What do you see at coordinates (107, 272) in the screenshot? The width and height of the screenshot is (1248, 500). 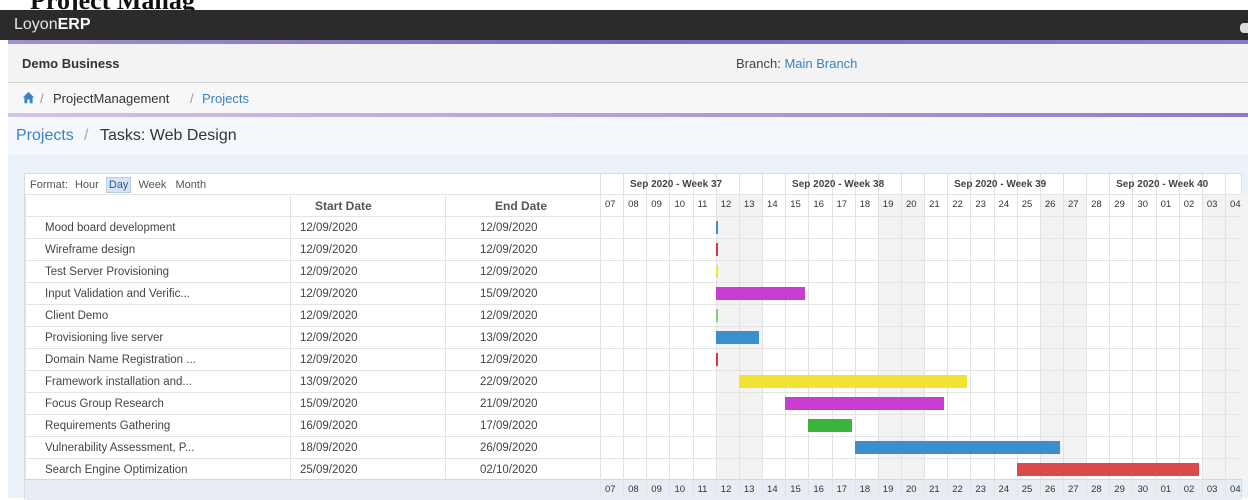 I see `task-name: Test Server Provisioning` at bounding box center [107, 272].